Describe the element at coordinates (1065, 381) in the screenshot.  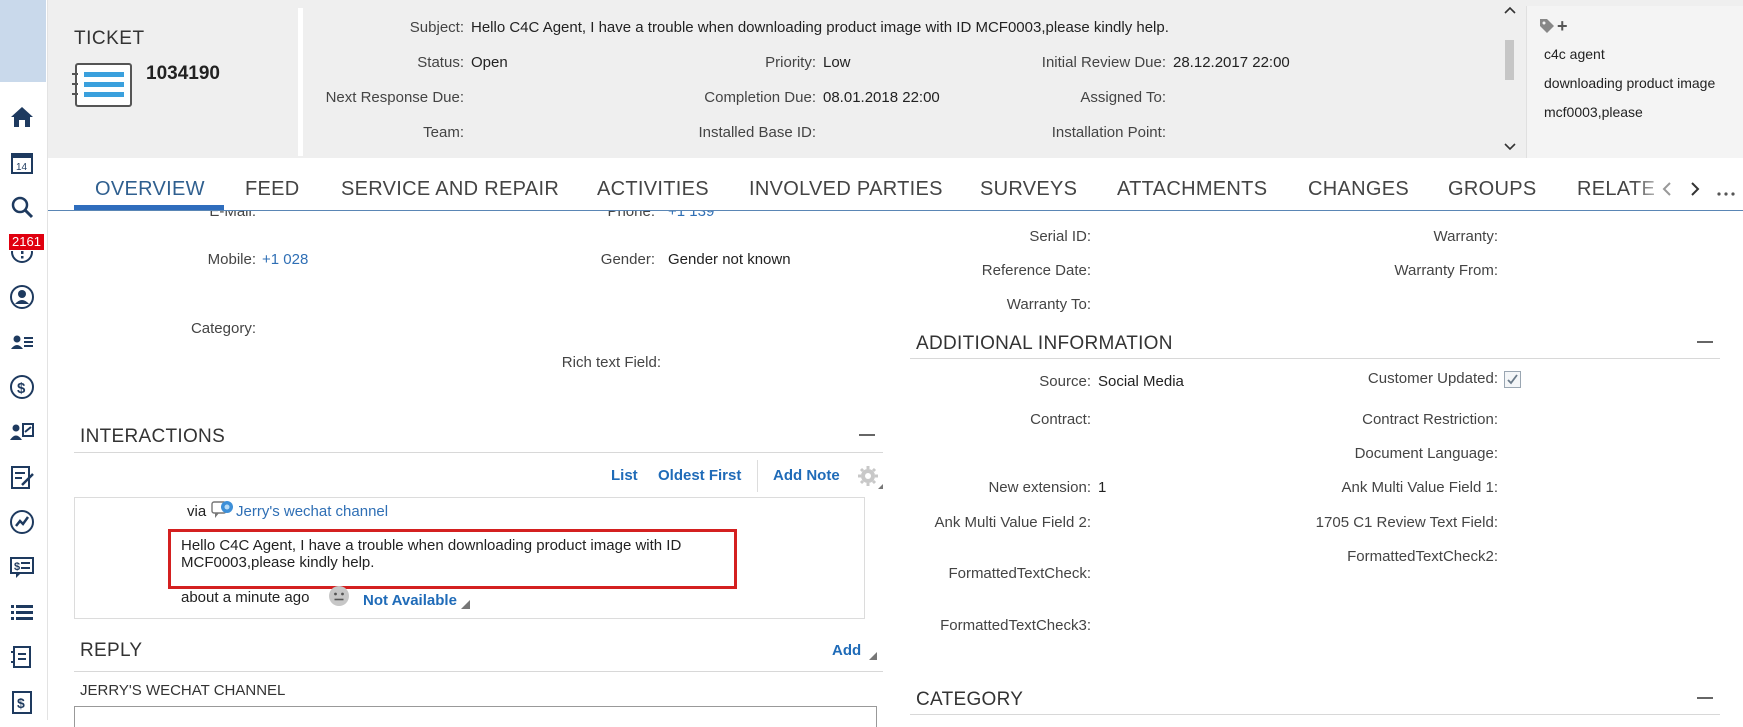
I see `source-label: Source:` at that location.